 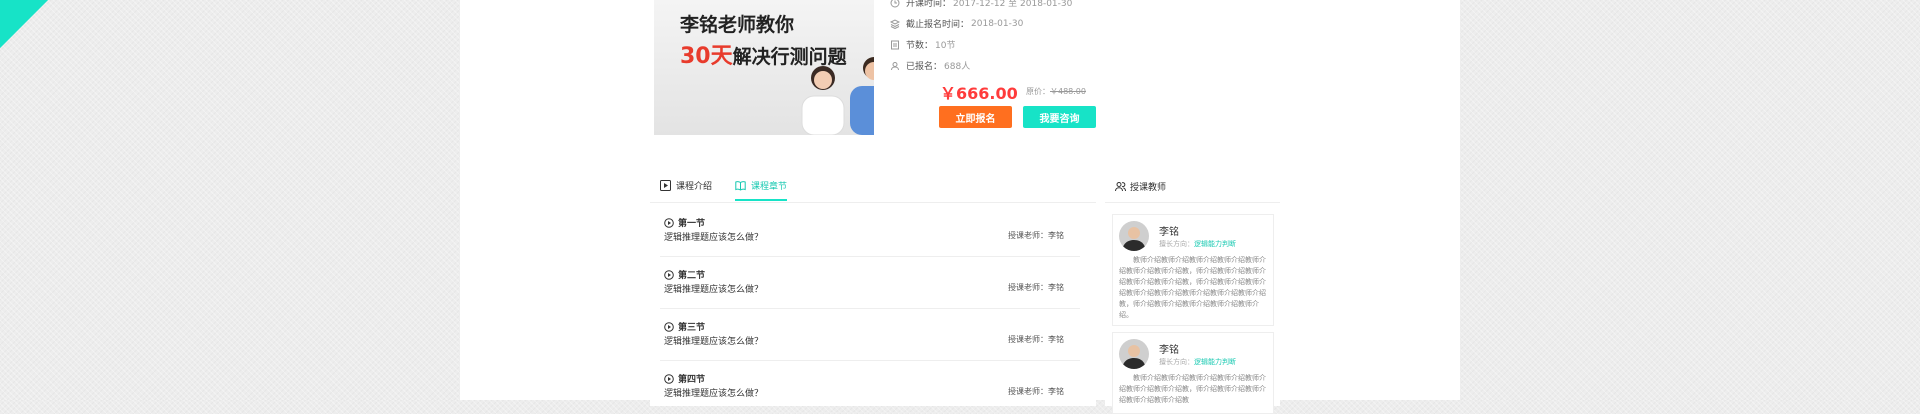 I want to click on enrolled-row: 已报名： 688人, so click(x=930, y=65).